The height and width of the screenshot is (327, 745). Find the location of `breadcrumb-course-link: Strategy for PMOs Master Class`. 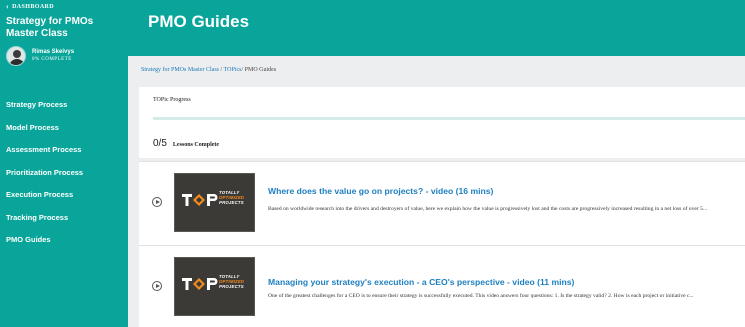

breadcrumb-course-link: Strategy for PMOs Master Class is located at coordinates (180, 70).